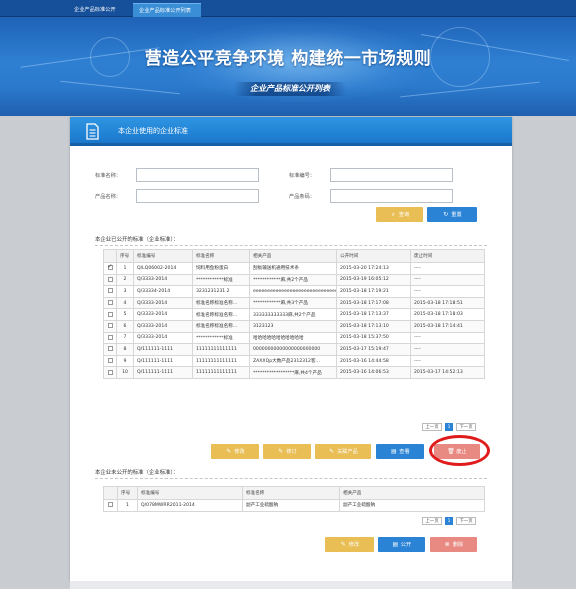  What do you see at coordinates (393, 214) in the screenshot?
I see `search-icon: ⌕` at bounding box center [393, 214].